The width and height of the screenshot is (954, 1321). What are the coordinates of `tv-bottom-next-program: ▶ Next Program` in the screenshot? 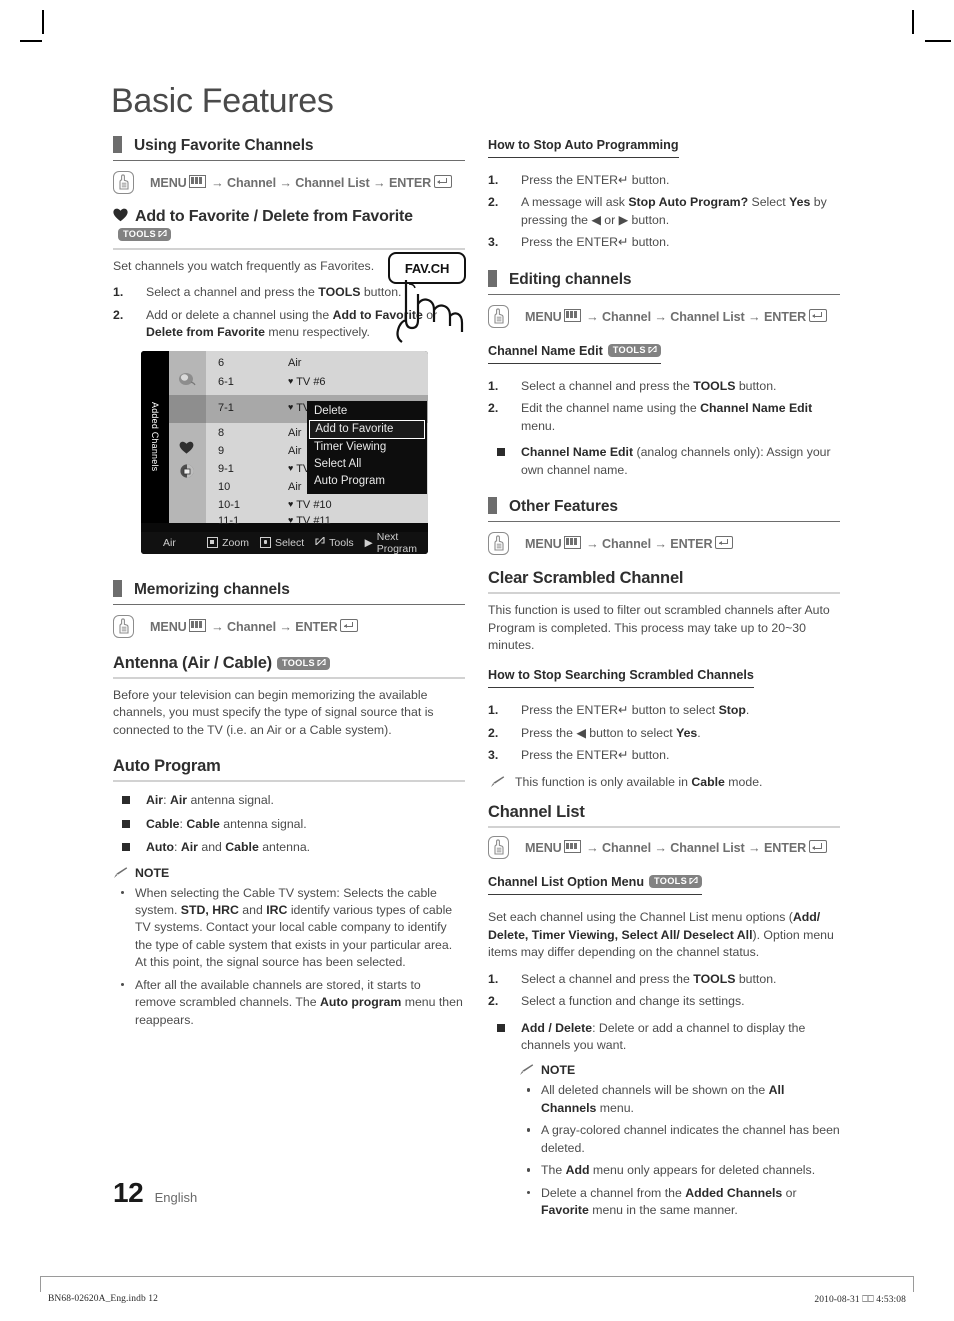 It's located at (391, 542).